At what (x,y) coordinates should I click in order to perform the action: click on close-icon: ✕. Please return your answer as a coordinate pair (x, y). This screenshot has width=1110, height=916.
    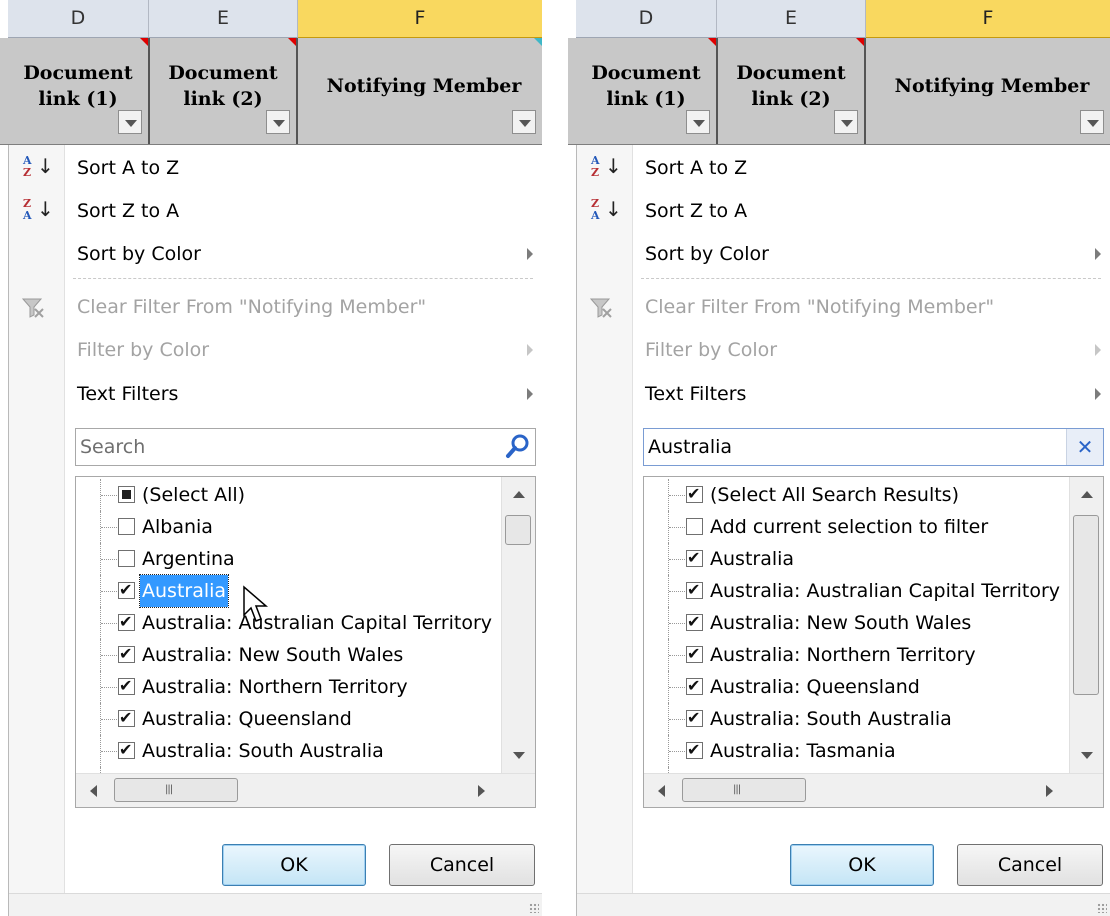
    Looking at the image, I should click on (1084, 447).